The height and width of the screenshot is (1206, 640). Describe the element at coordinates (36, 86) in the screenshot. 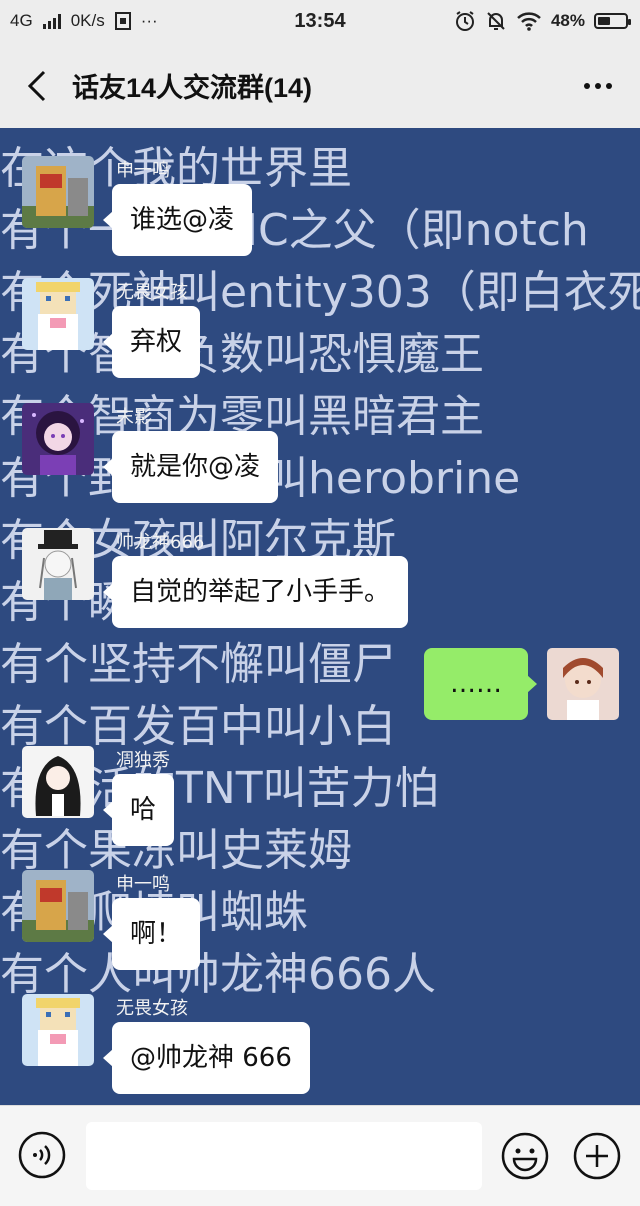

I see `chevron-left-icon` at that location.